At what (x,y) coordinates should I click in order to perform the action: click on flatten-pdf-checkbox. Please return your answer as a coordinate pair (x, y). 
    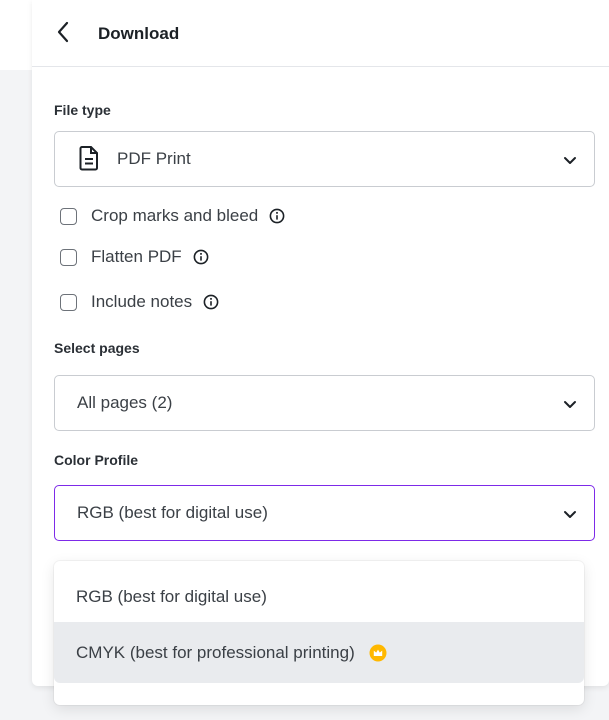
    Looking at the image, I should click on (68, 257).